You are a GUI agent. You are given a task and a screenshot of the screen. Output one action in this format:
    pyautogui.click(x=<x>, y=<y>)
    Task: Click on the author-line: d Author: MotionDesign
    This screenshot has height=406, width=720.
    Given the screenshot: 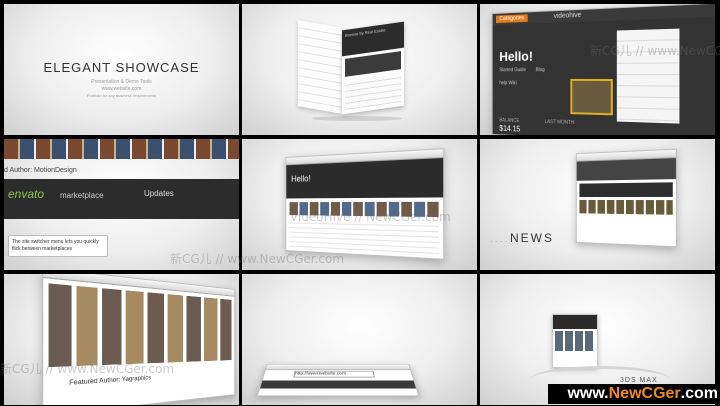 What is the action you would take?
    pyautogui.click(x=40, y=170)
    